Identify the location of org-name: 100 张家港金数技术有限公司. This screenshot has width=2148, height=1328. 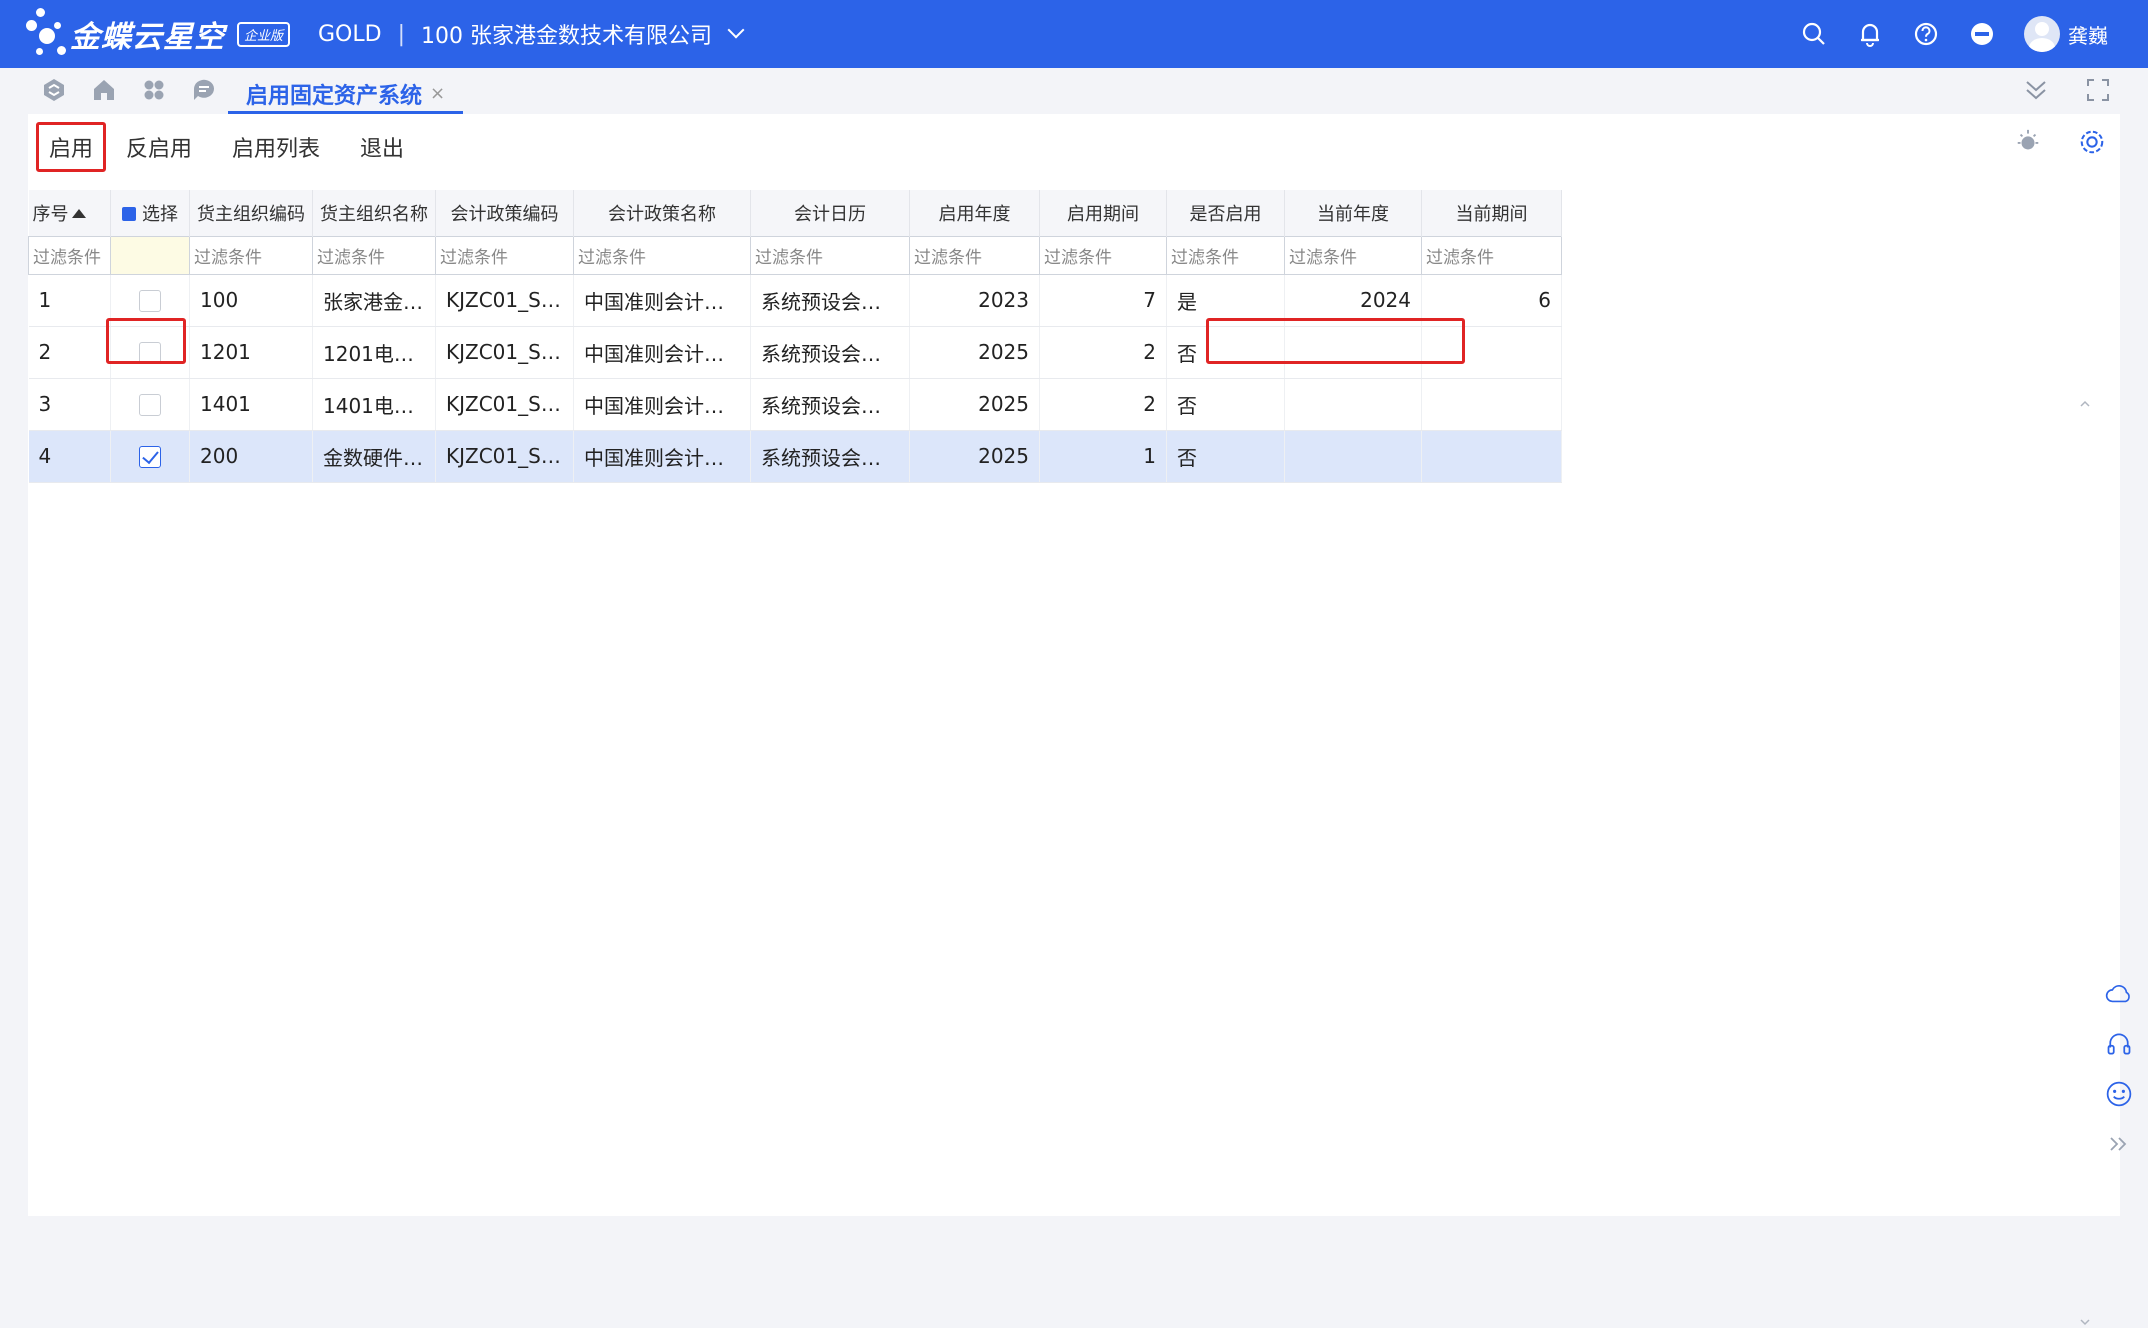
(566, 36).